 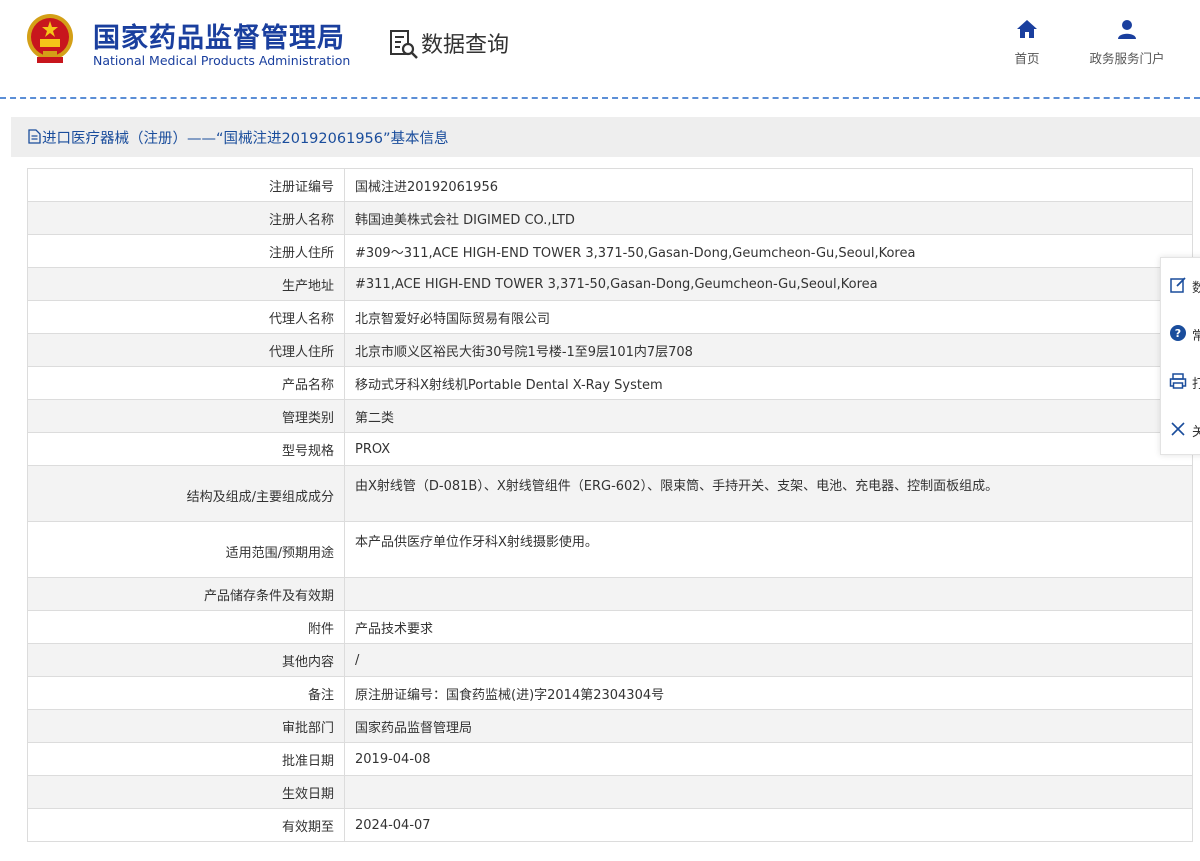 What do you see at coordinates (768, 825) in the screenshot?
I see `field-value: 2024-04-07` at bounding box center [768, 825].